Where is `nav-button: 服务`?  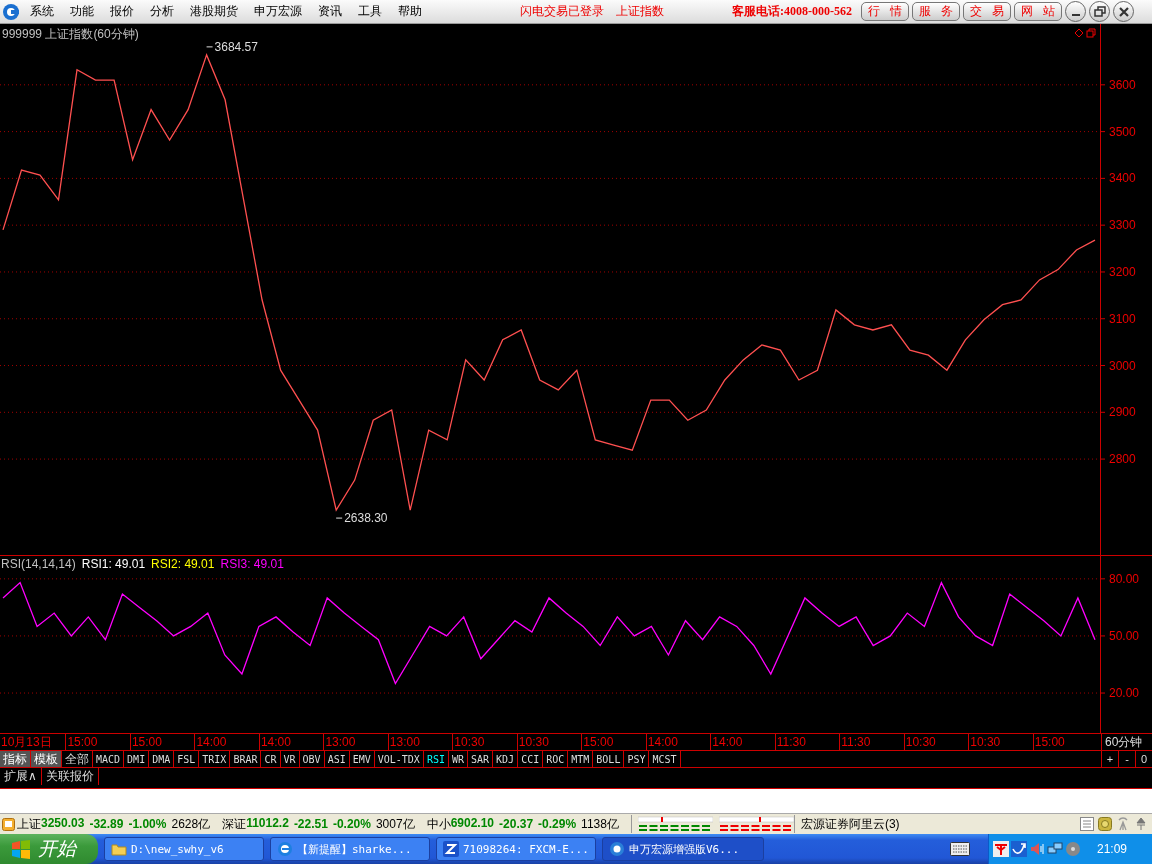 nav-button: 服务 is located at coordinates (936, 11).